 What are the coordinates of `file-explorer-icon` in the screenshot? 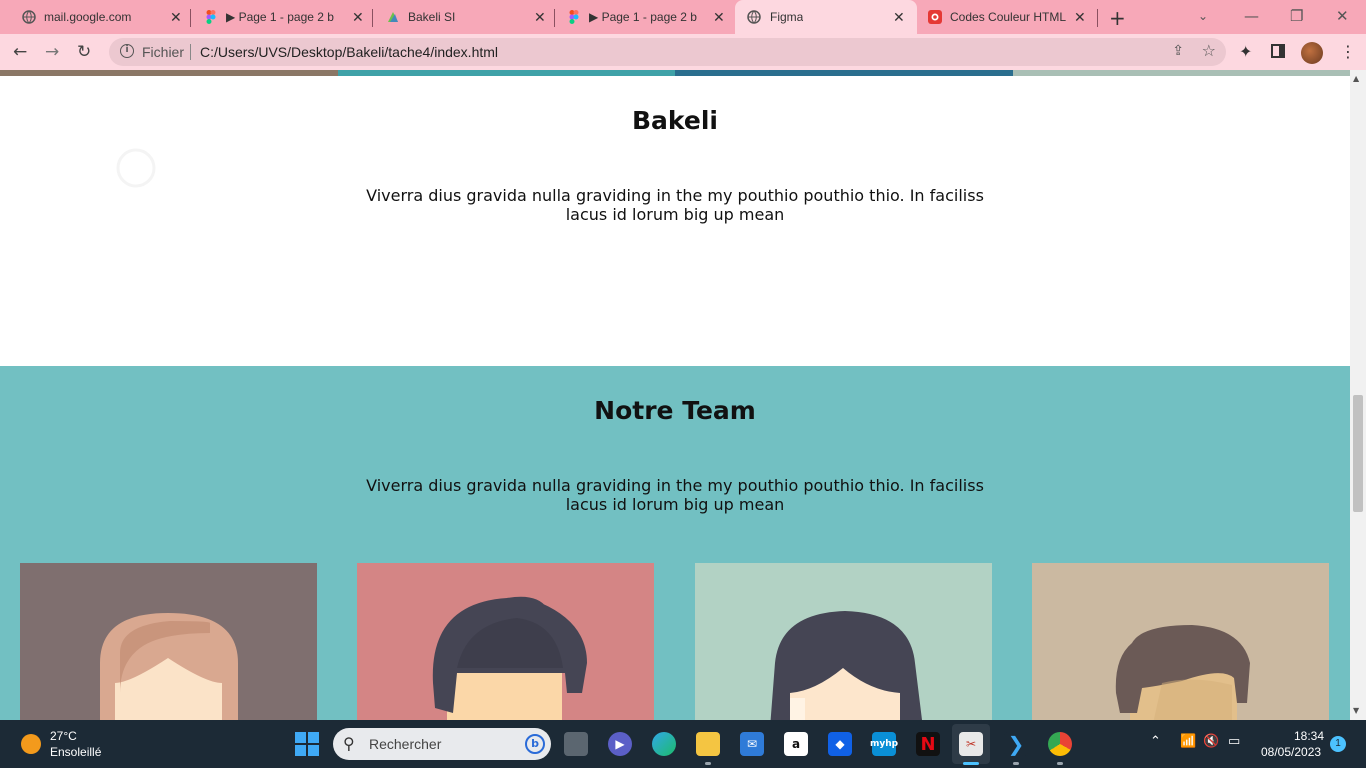 It's located at (708, 744).